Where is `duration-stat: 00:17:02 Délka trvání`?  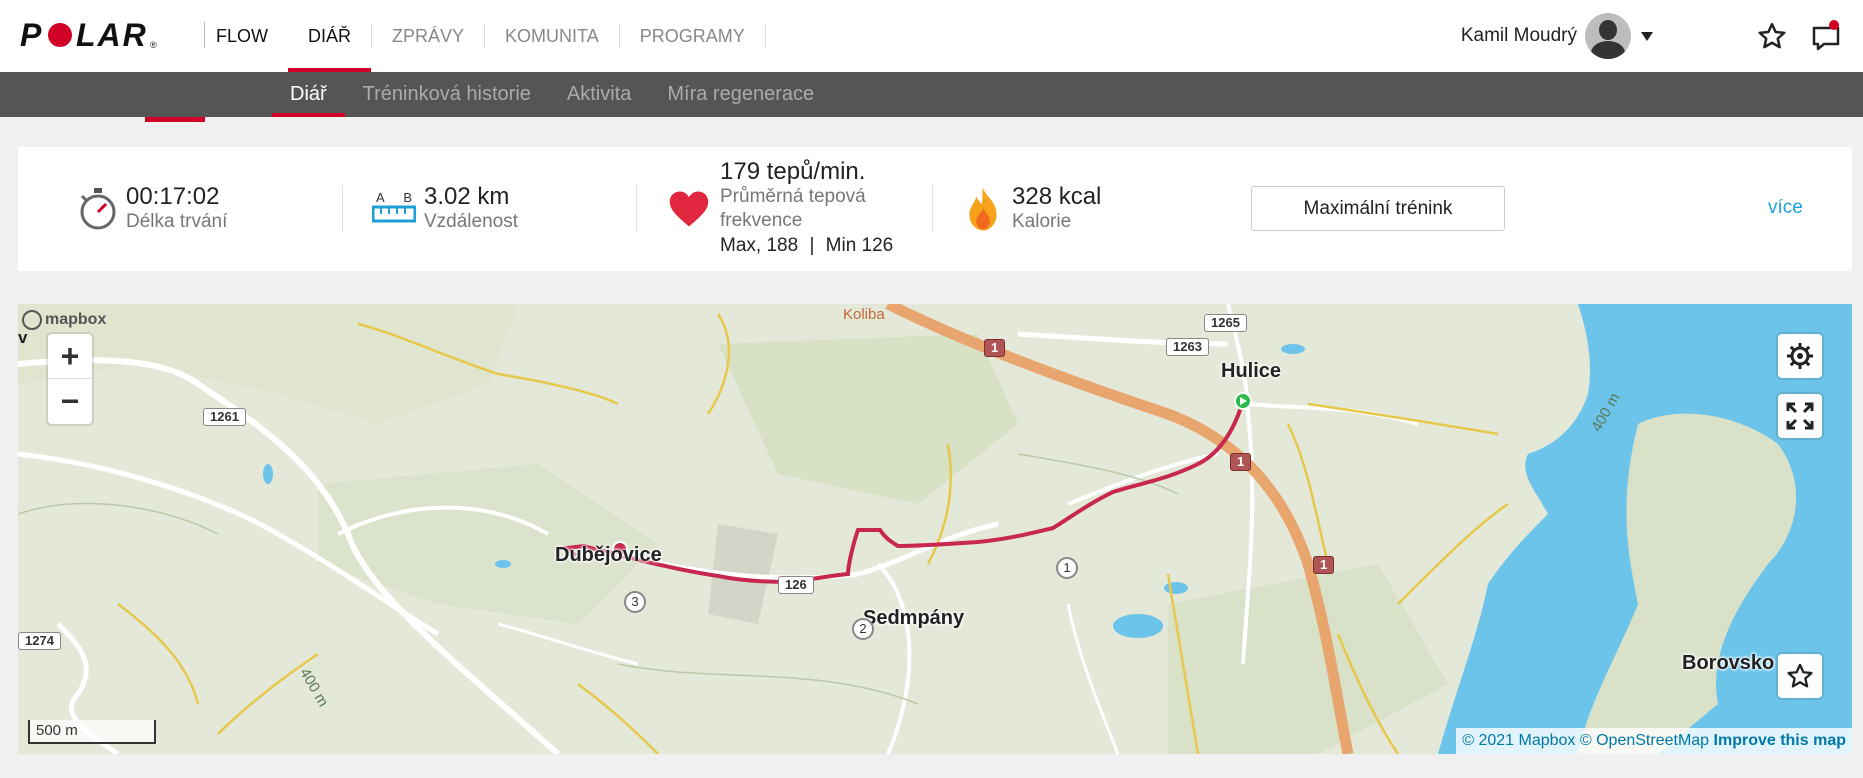 duration-stat: 00:17:02 Délka trvání is located at coordinates (152, 209).